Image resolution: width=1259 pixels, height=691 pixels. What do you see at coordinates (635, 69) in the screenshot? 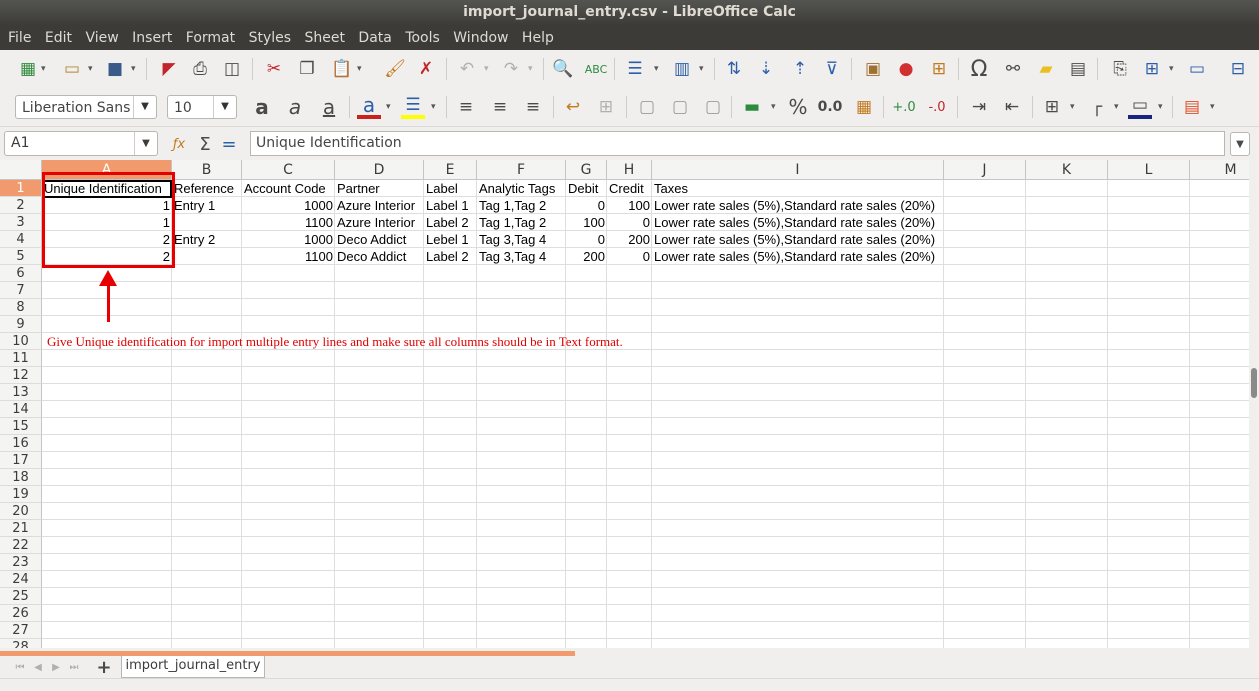
I see `row-icon: ☰` at bounding box center [635, 69].